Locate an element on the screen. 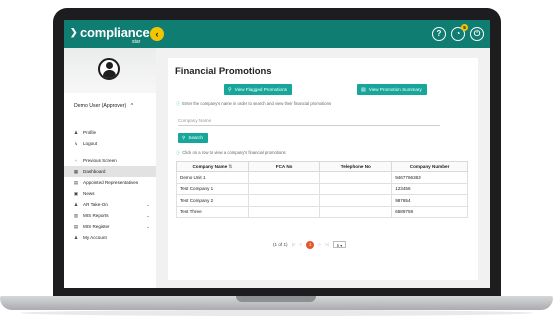  chart-icon: ▥ is located at coordinates (76, 215).